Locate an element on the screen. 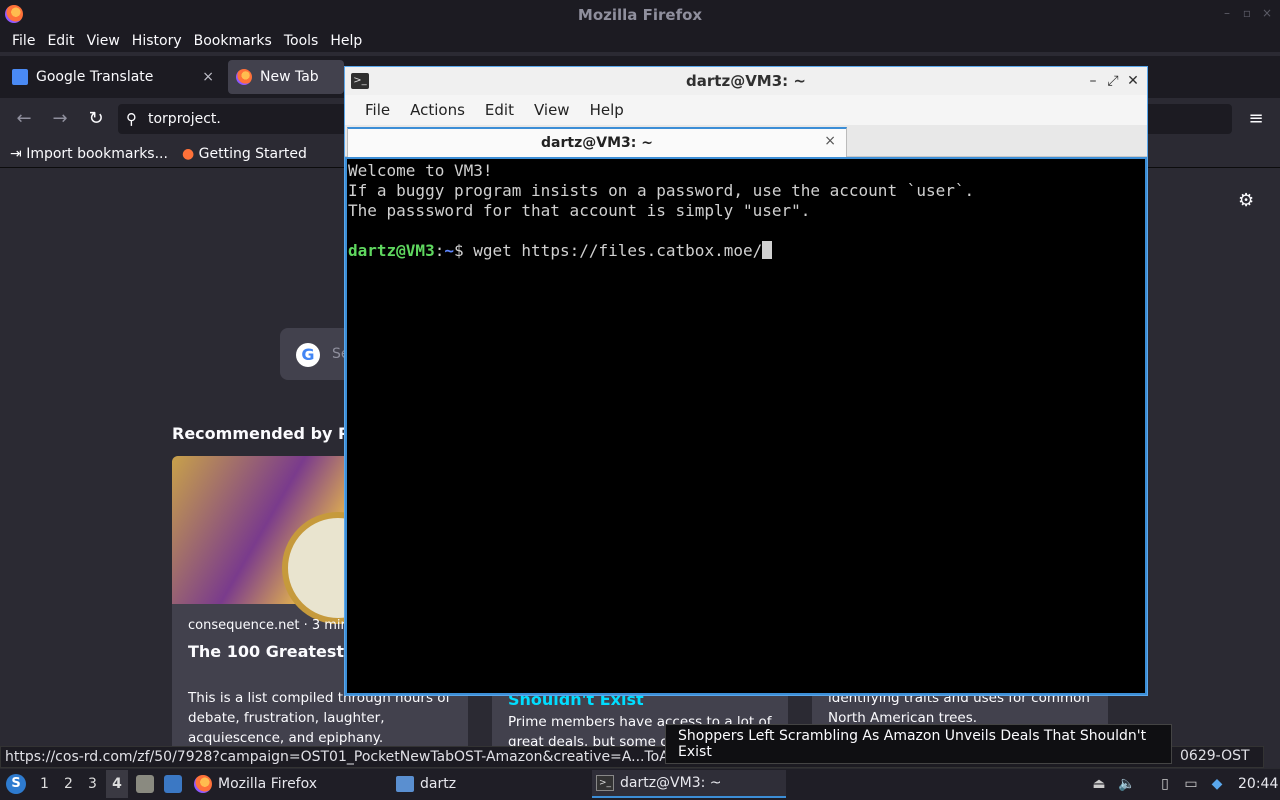  terminal-menu-file: File is located at coordinates (377, 110).